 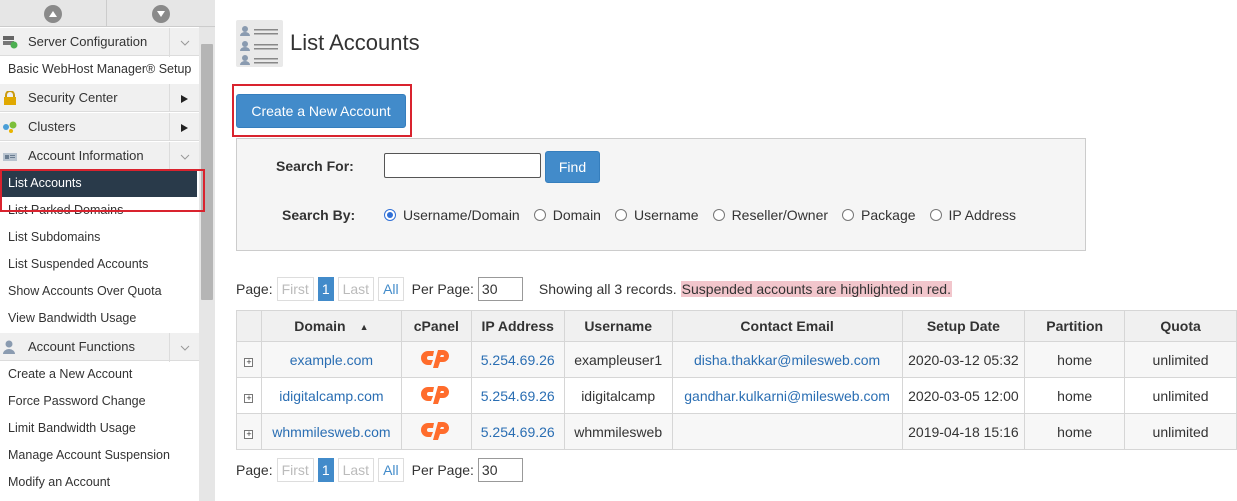 What do you see at coordinates (99, 127) in the screenshot?
I see `category-clusters: Clusters` at bounding box center [99, 127].